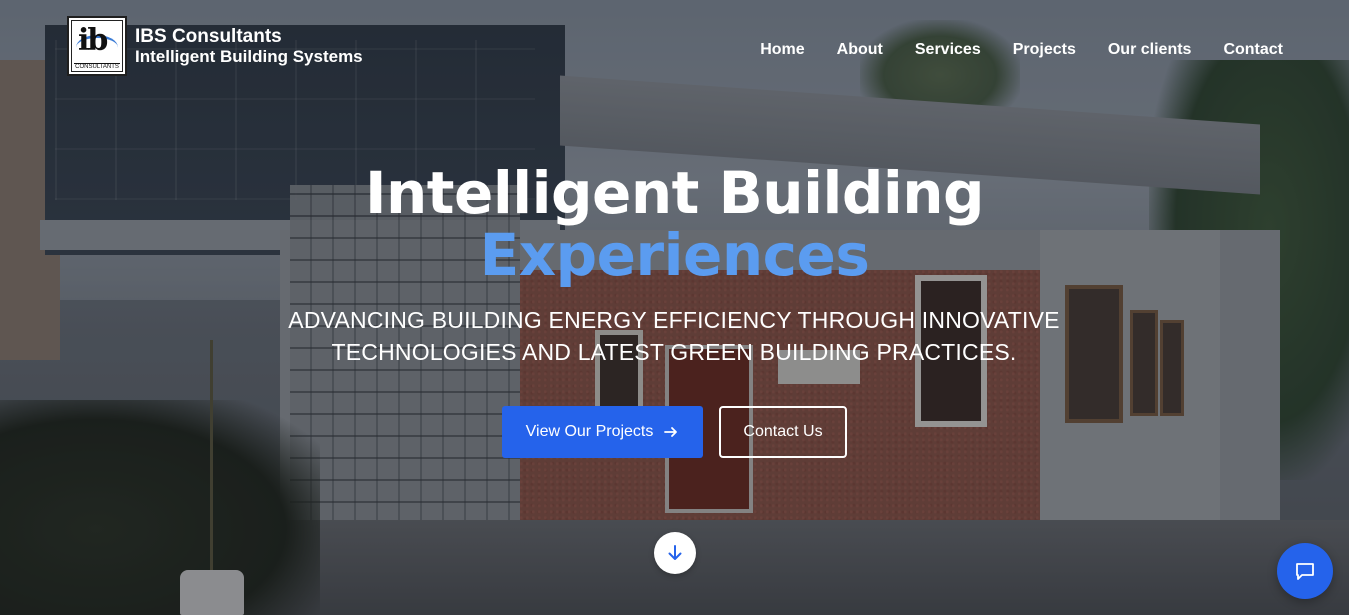 Image resolution: width=1349 pixels, height=615 pixels. Describe the element at coordinates (93, 40) in the screenshot. I see `logo-letters: ib` at that location.